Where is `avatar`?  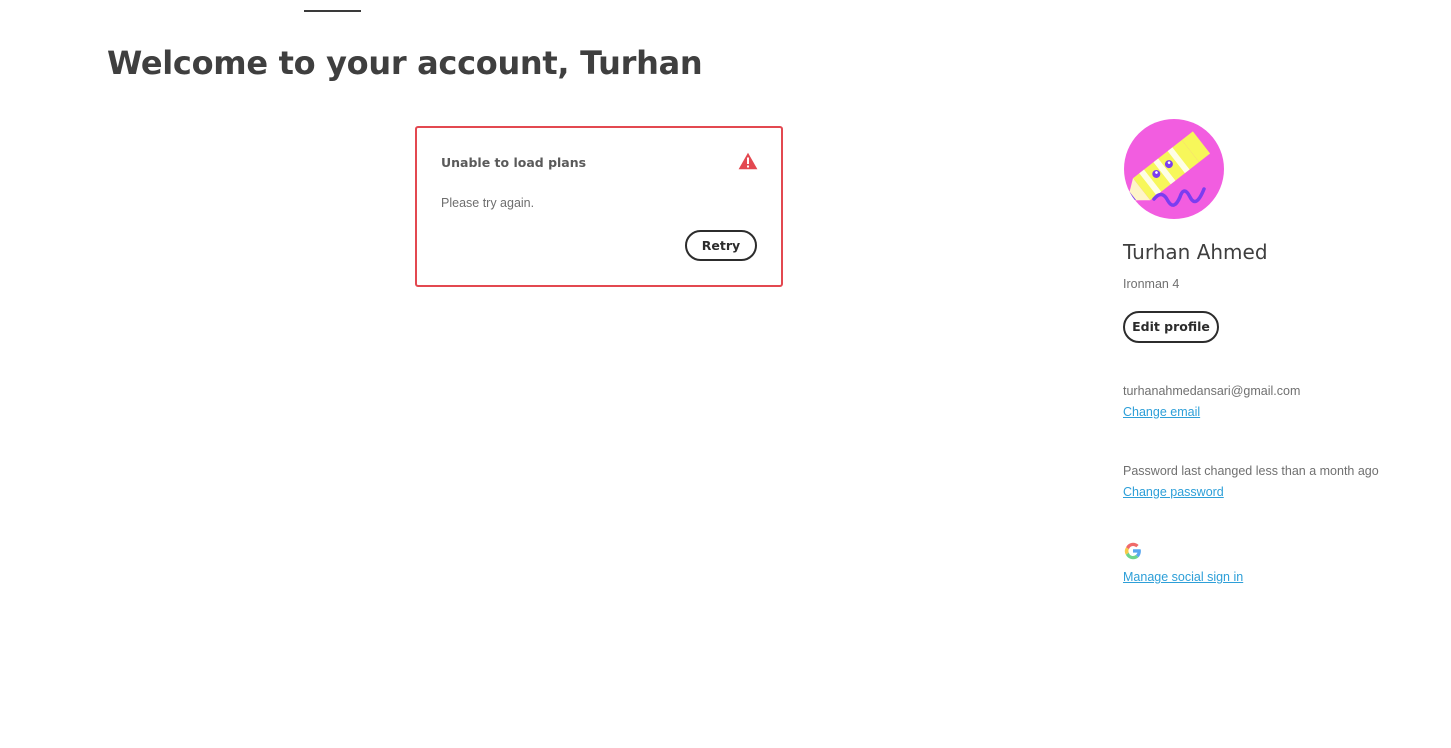 avatar is located at coordinates (1174, 169).